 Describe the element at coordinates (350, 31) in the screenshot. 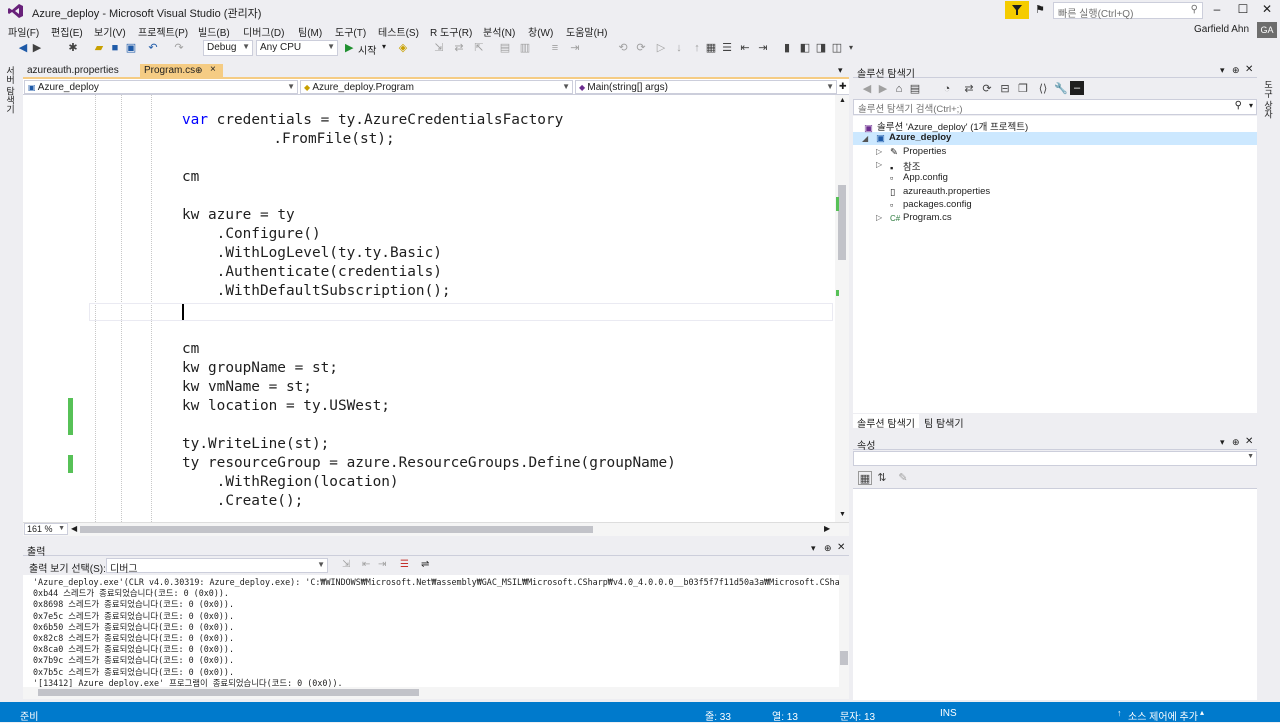

I see `menu-tools: 도구(T)` at that location.